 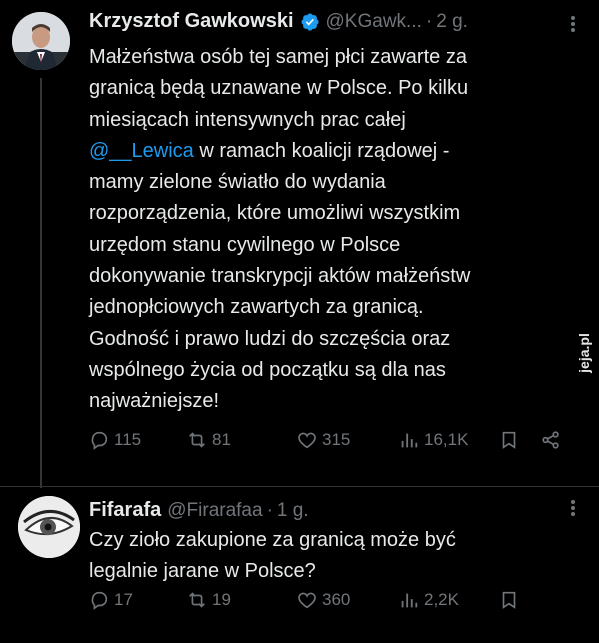 I want to click on watermark: jeja.pl, so click(x=584, y=353).